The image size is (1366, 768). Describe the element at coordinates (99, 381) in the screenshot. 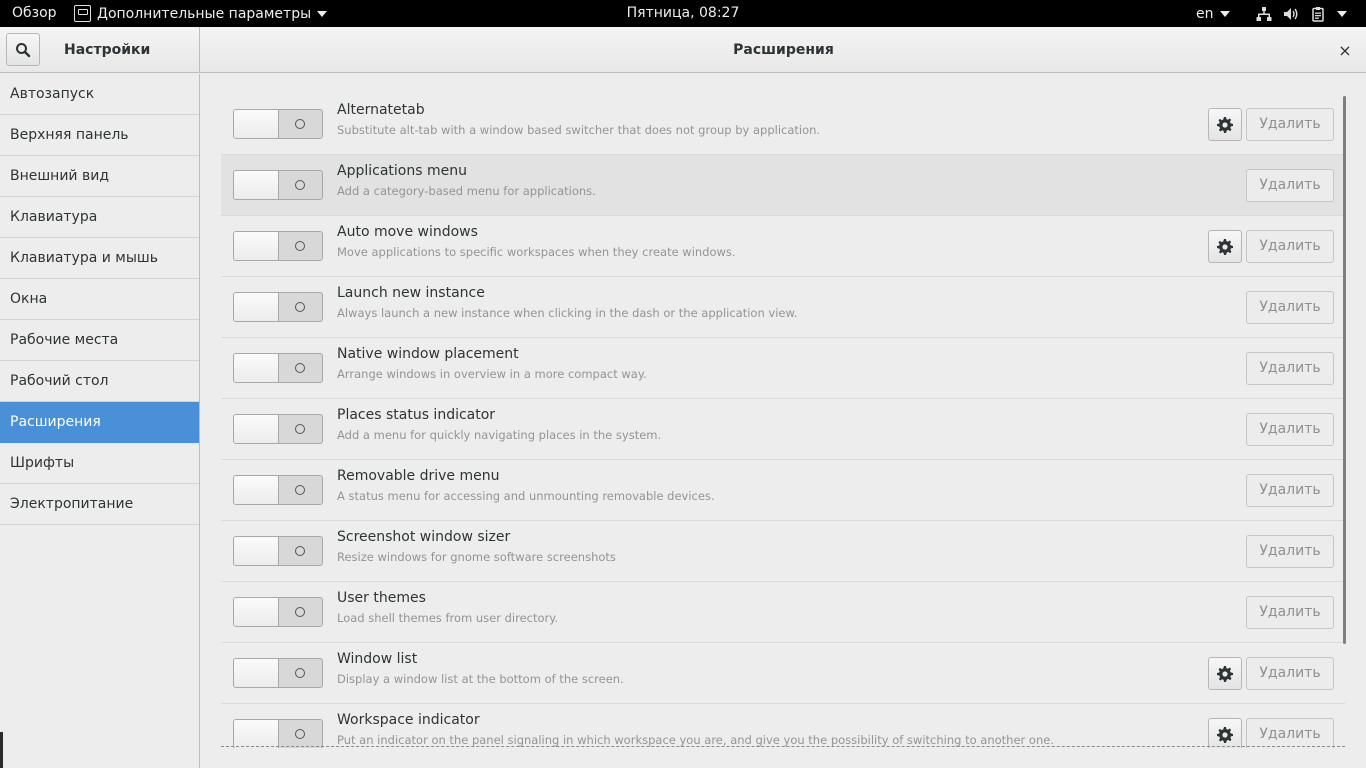

I see `sidebar-item-8: Рабочий стол` at that location.